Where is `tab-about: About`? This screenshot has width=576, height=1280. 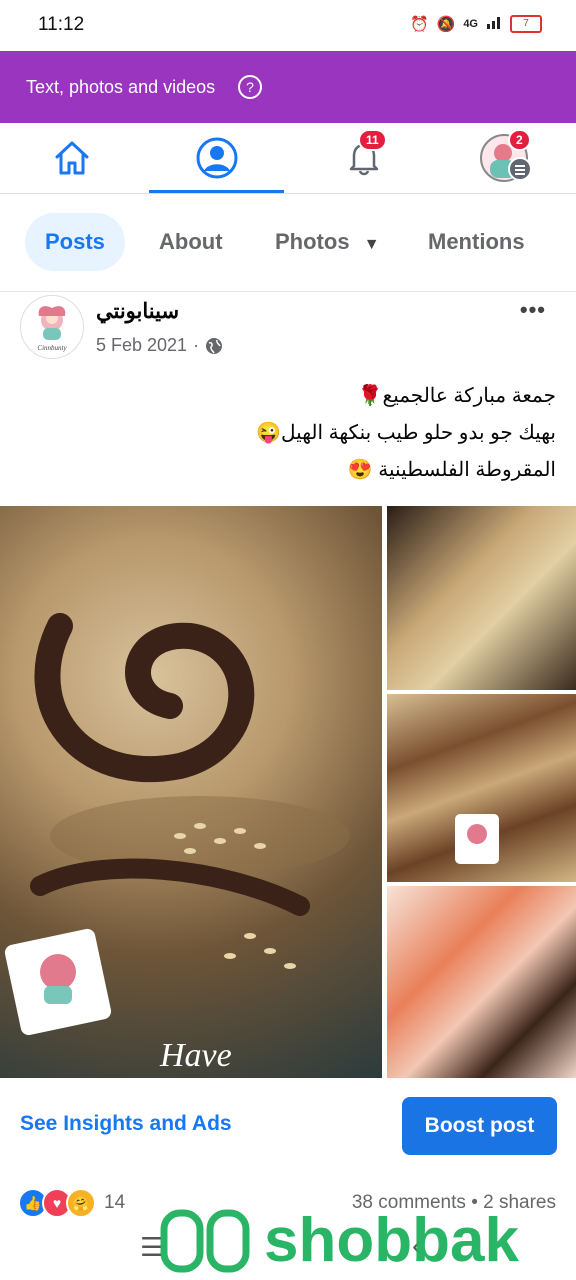
tab-about: About is located at coordinates (191, 242).